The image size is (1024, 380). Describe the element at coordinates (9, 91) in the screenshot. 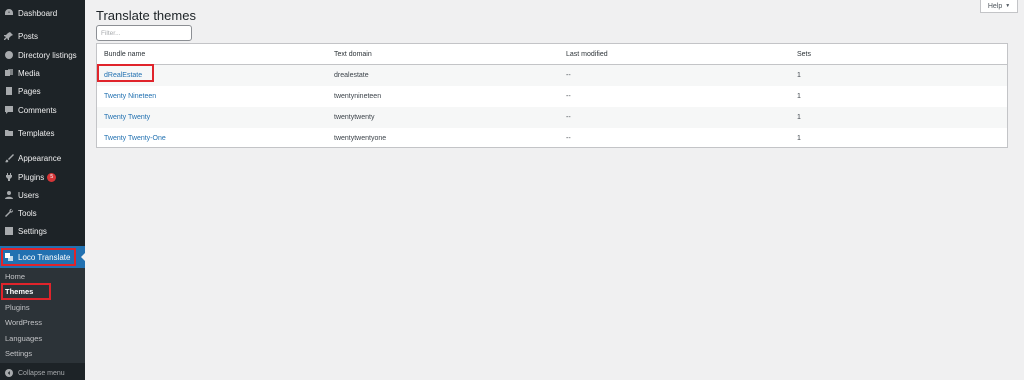

I see `pages-icon` at that location.